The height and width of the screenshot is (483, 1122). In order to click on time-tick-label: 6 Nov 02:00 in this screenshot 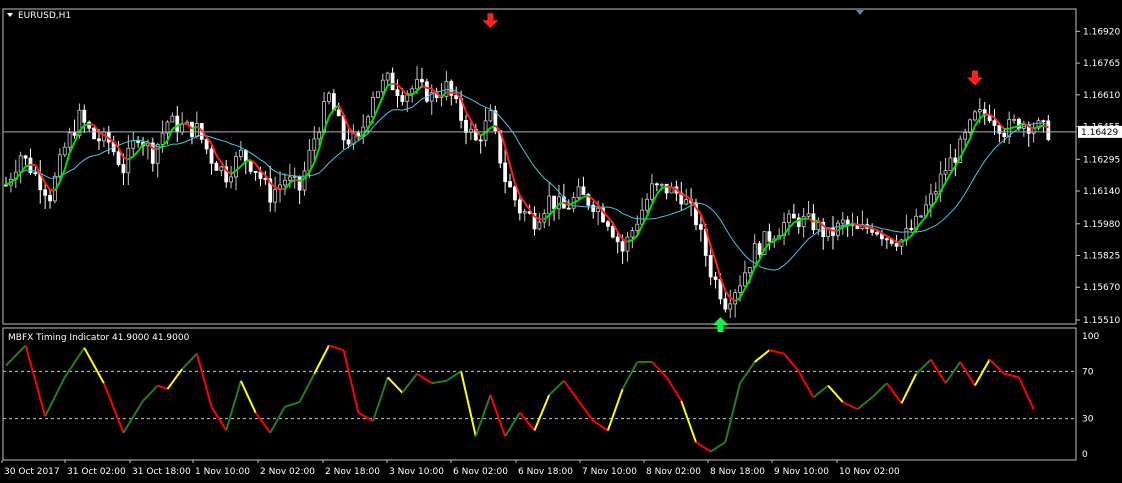, I will do `click(480, 472)`.